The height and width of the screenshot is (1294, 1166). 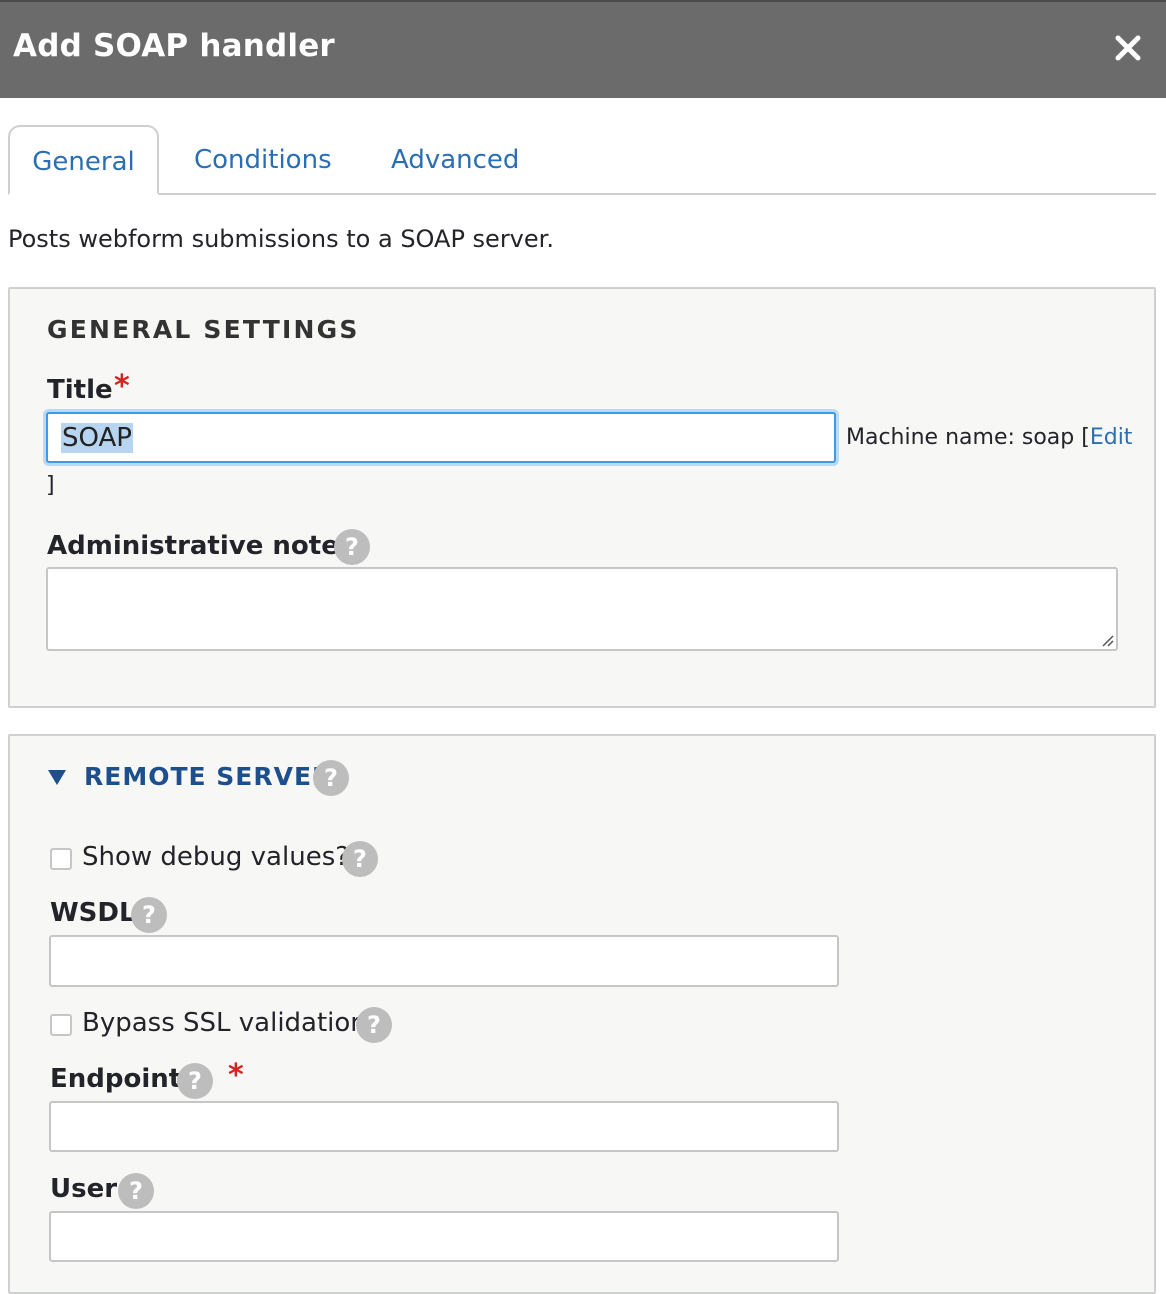 What do you see at coordinates (444, 1236) in the screenshot?
I see `user-input` at bounding box center [444, 1236].